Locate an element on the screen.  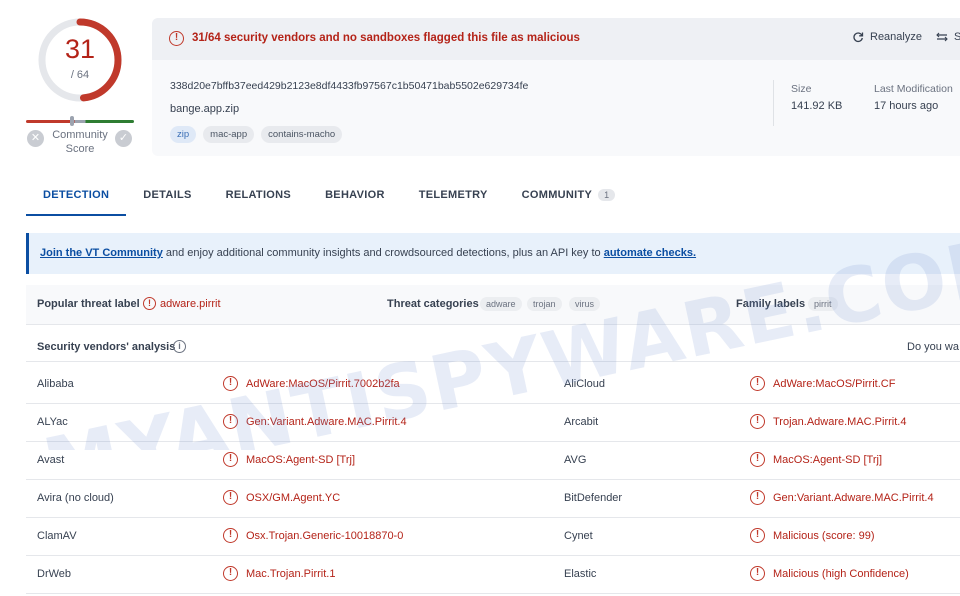
last-modification-label: Last Modification is located at coordinates (913, 89).